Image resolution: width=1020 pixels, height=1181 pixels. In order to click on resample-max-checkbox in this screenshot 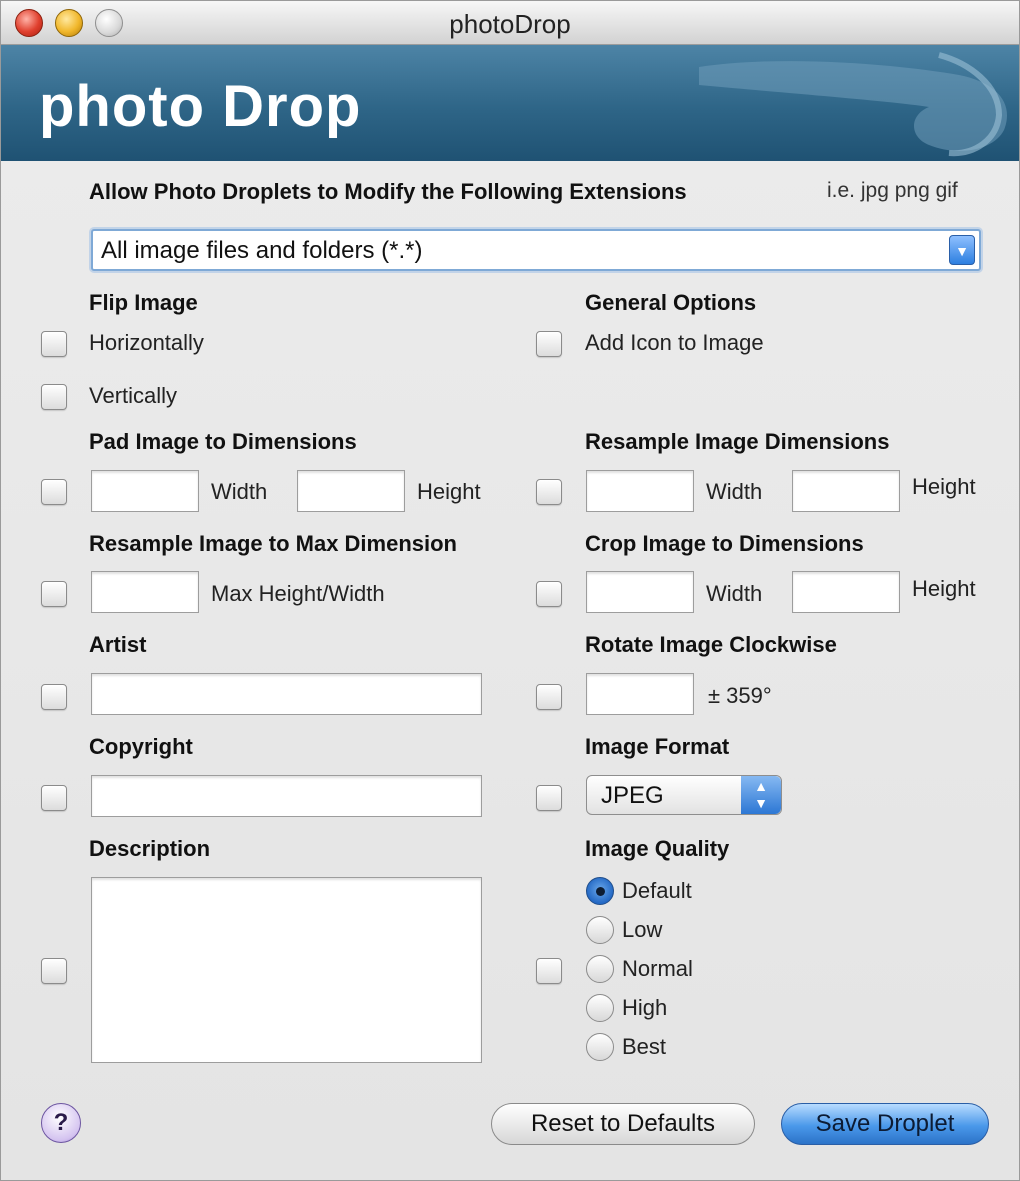, I will do `click(54, 594)`.